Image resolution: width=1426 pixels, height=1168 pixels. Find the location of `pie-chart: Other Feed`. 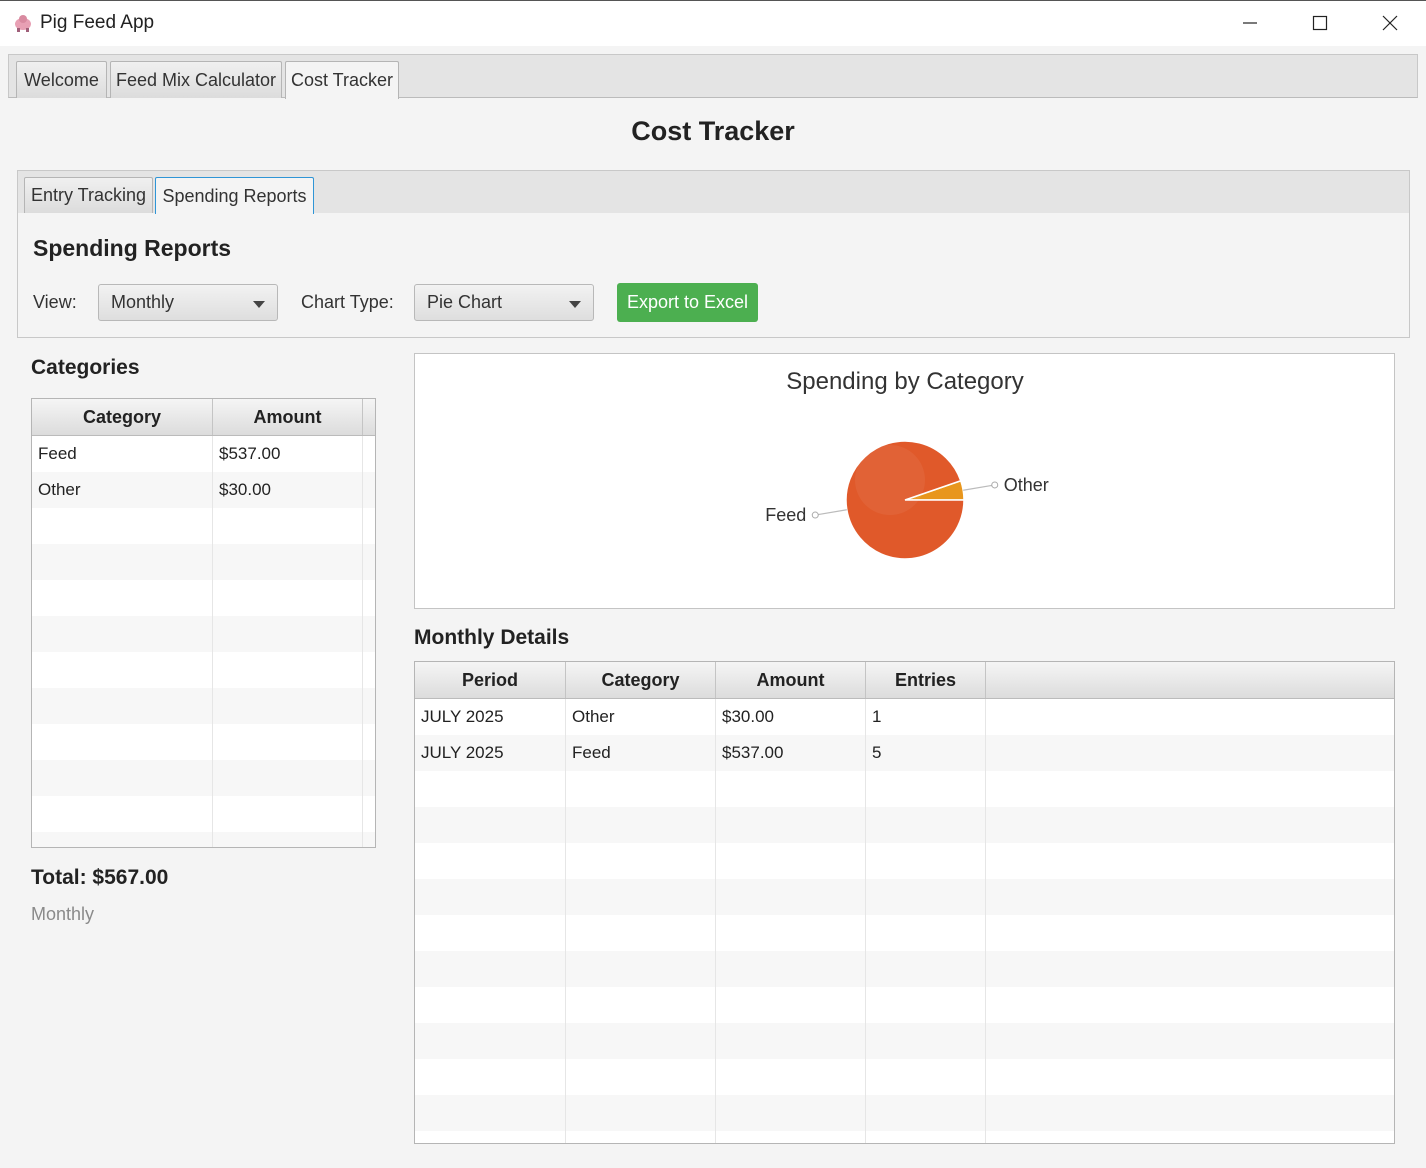

pie-chart: Other Feed is located at coordinates (907, 500).